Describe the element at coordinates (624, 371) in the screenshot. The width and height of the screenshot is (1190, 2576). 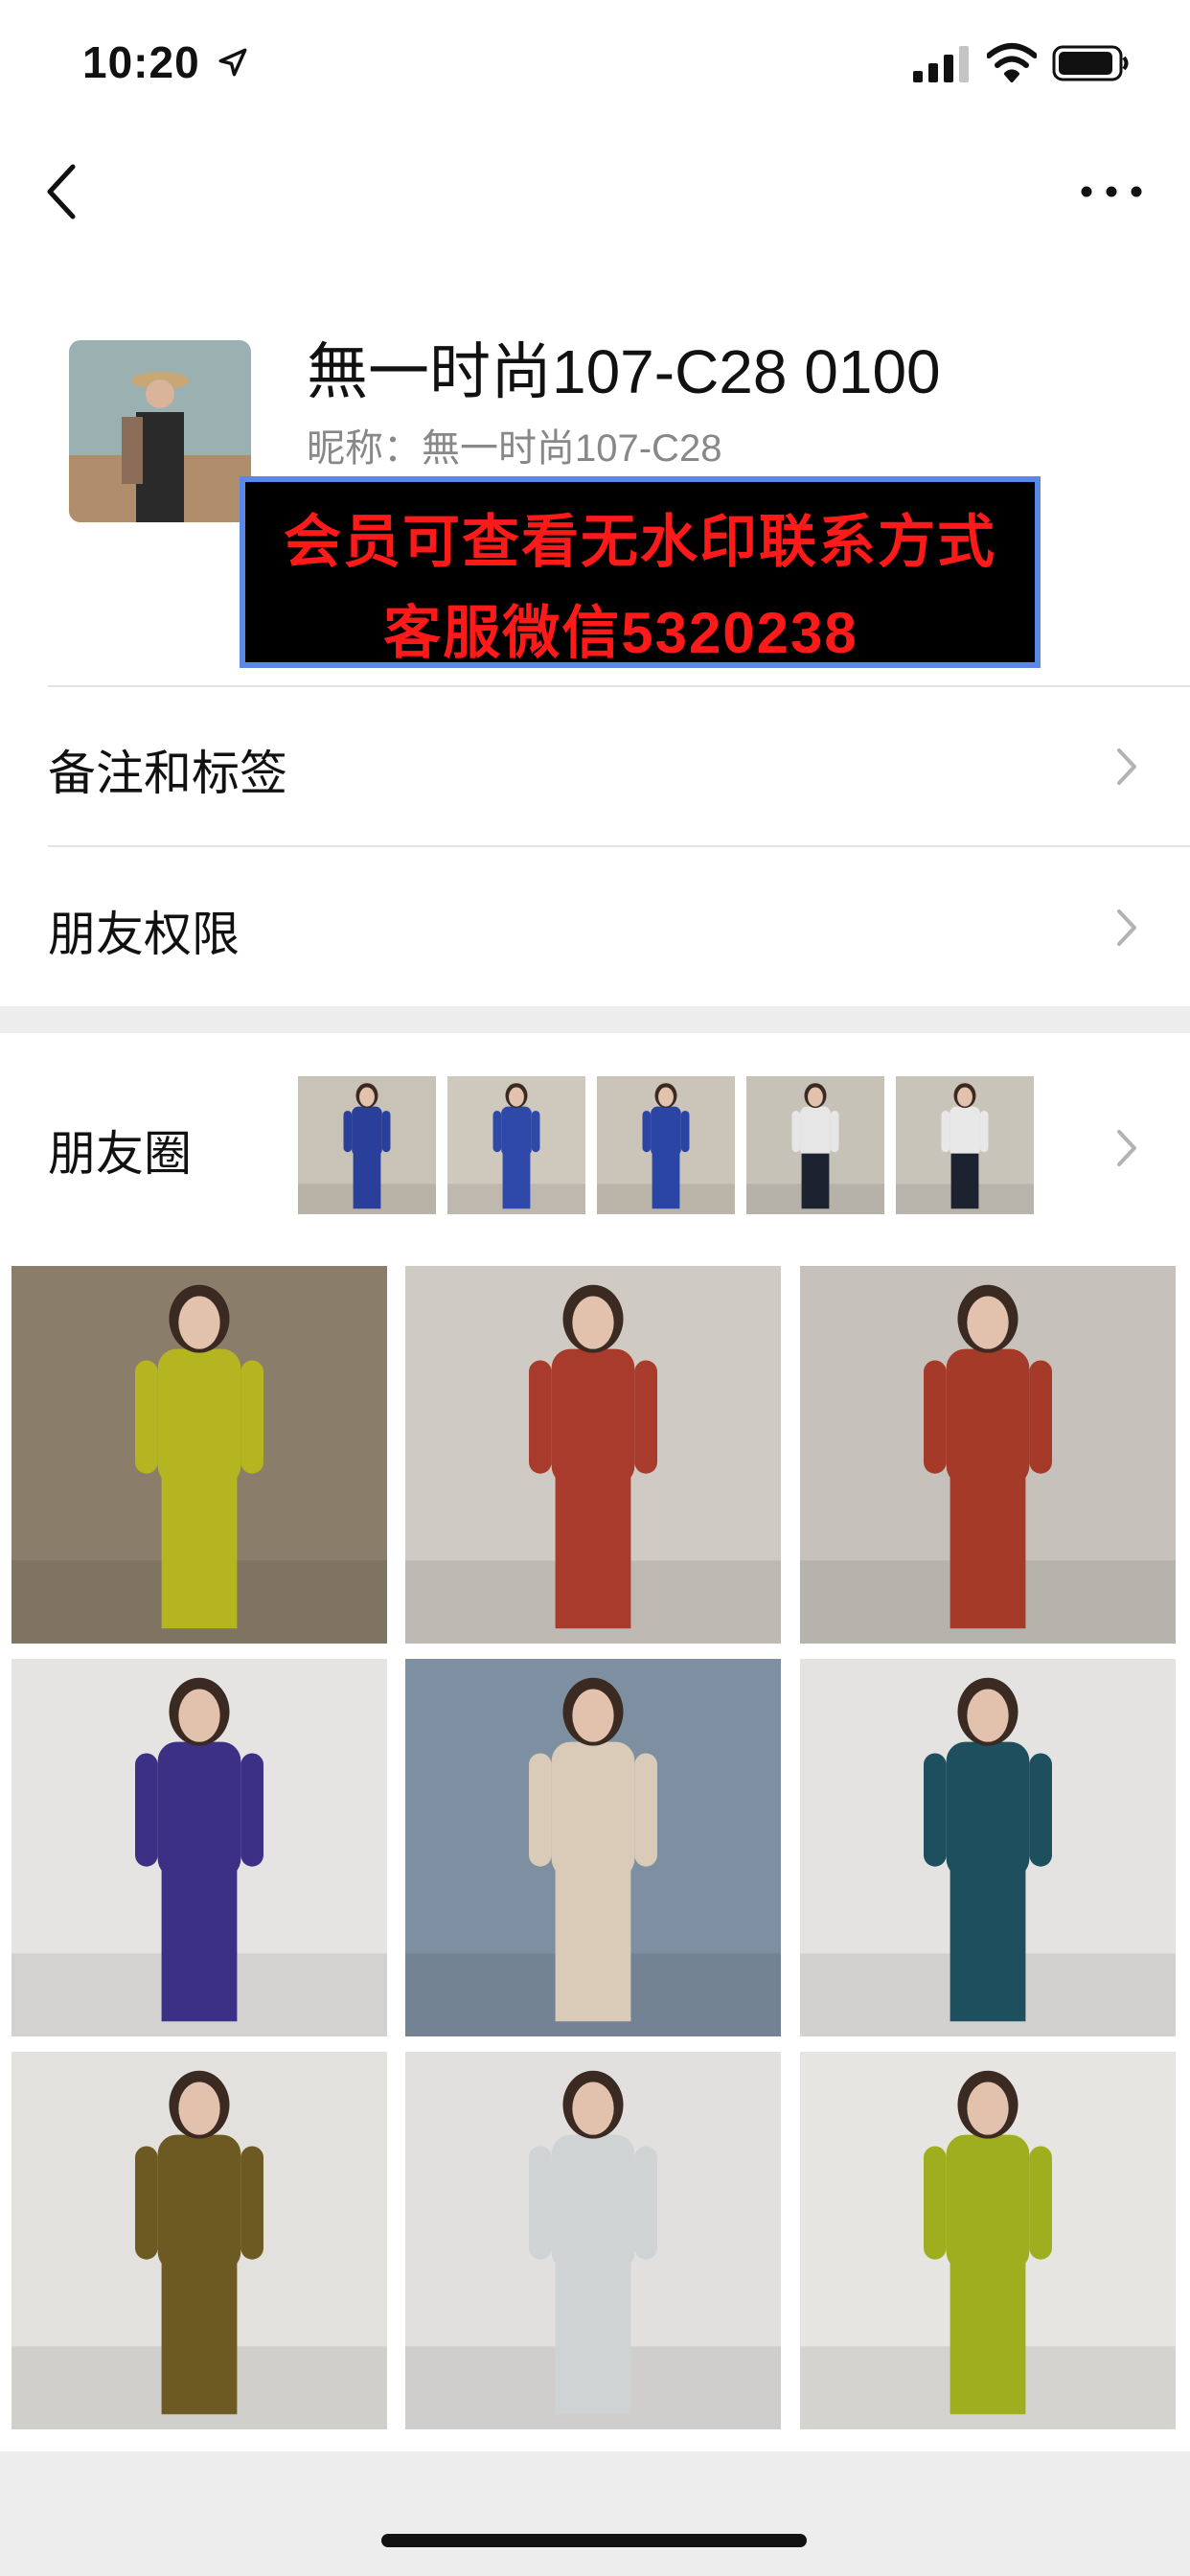
I see `profile-name: 無一时尚107-C28 0100` at that location.